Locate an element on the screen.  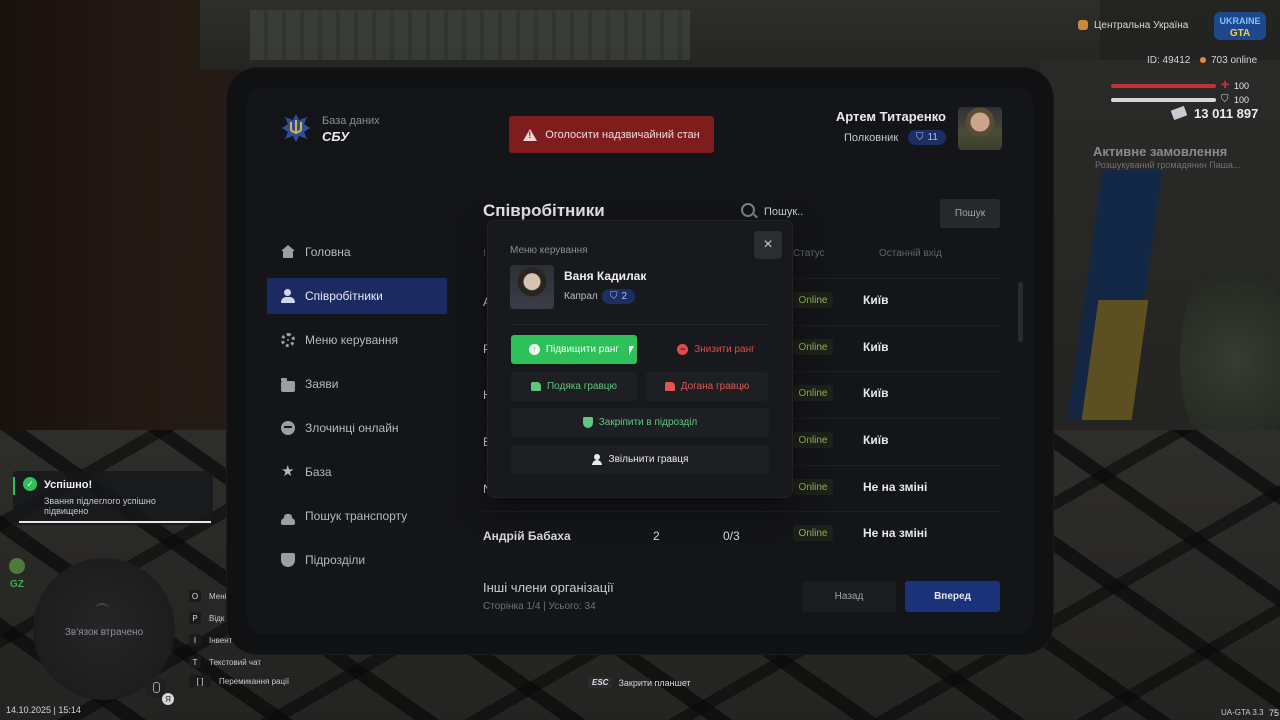
scrollbar is located at coordinates (1020, 312).